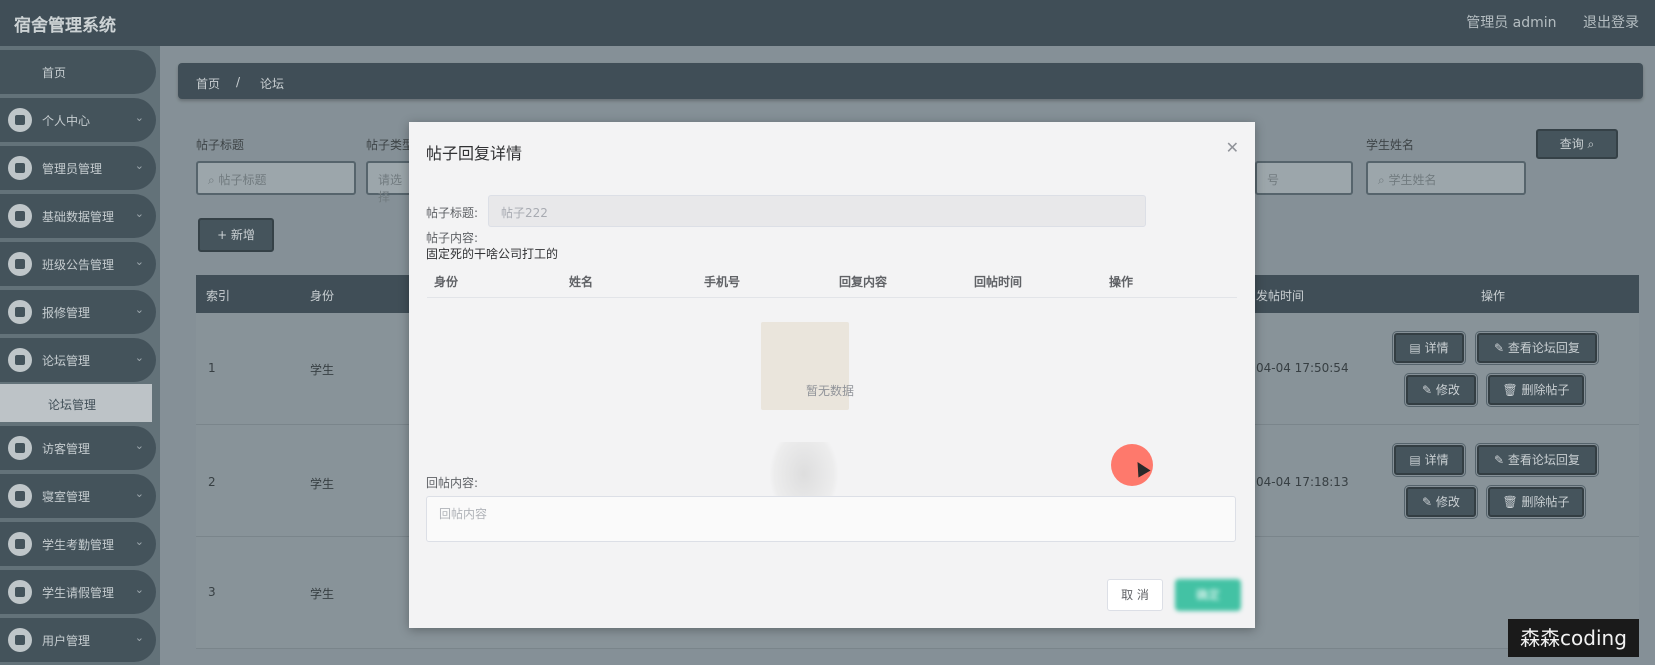 The height and width of the screenshot is (665, 1655). I want to click on post-content-label: 帖子内容:, so click(452, 238).